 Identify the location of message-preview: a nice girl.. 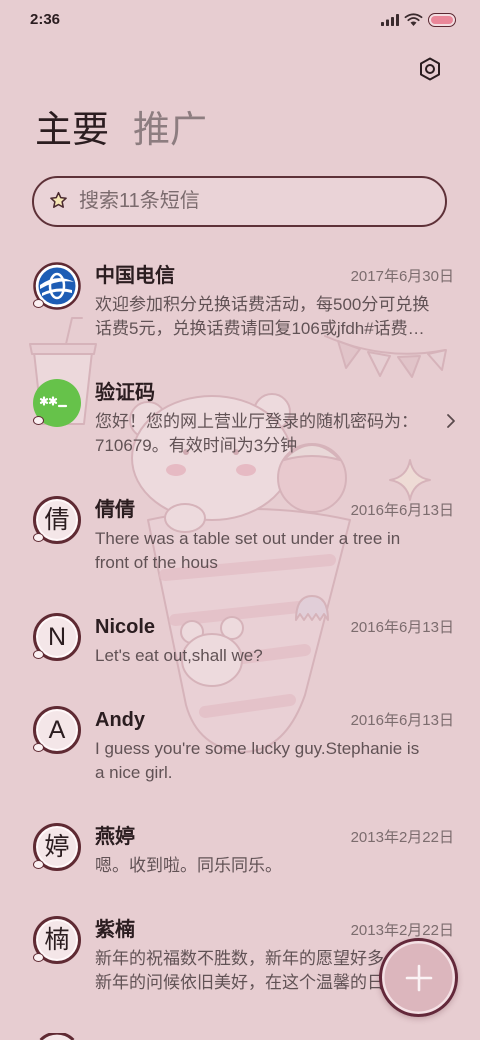
(134, 772).